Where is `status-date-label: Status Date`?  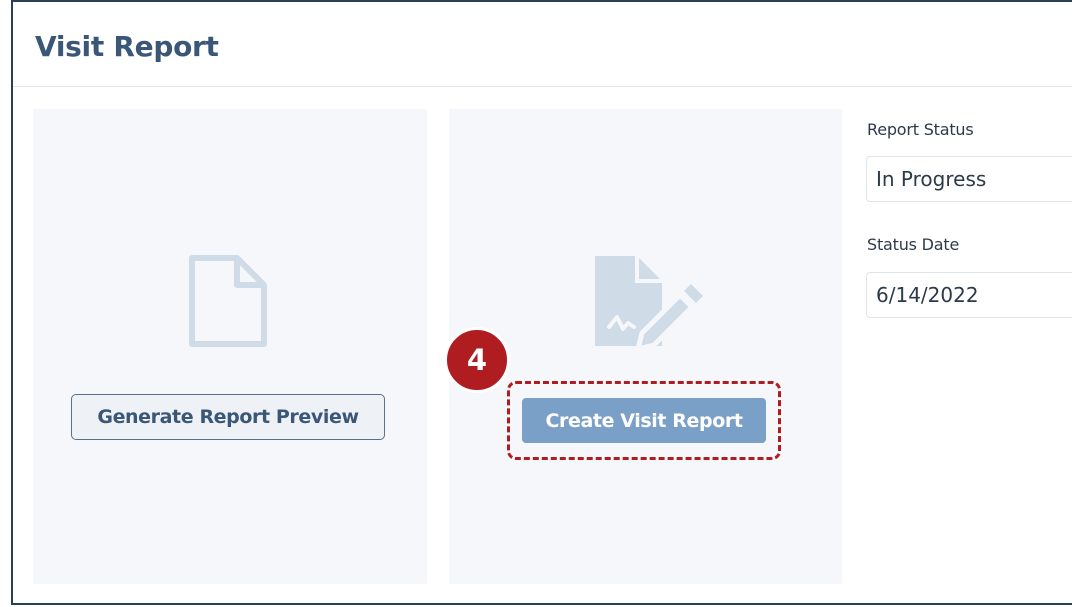
status-date-label: Status Date is located at coordinates (913, 244).